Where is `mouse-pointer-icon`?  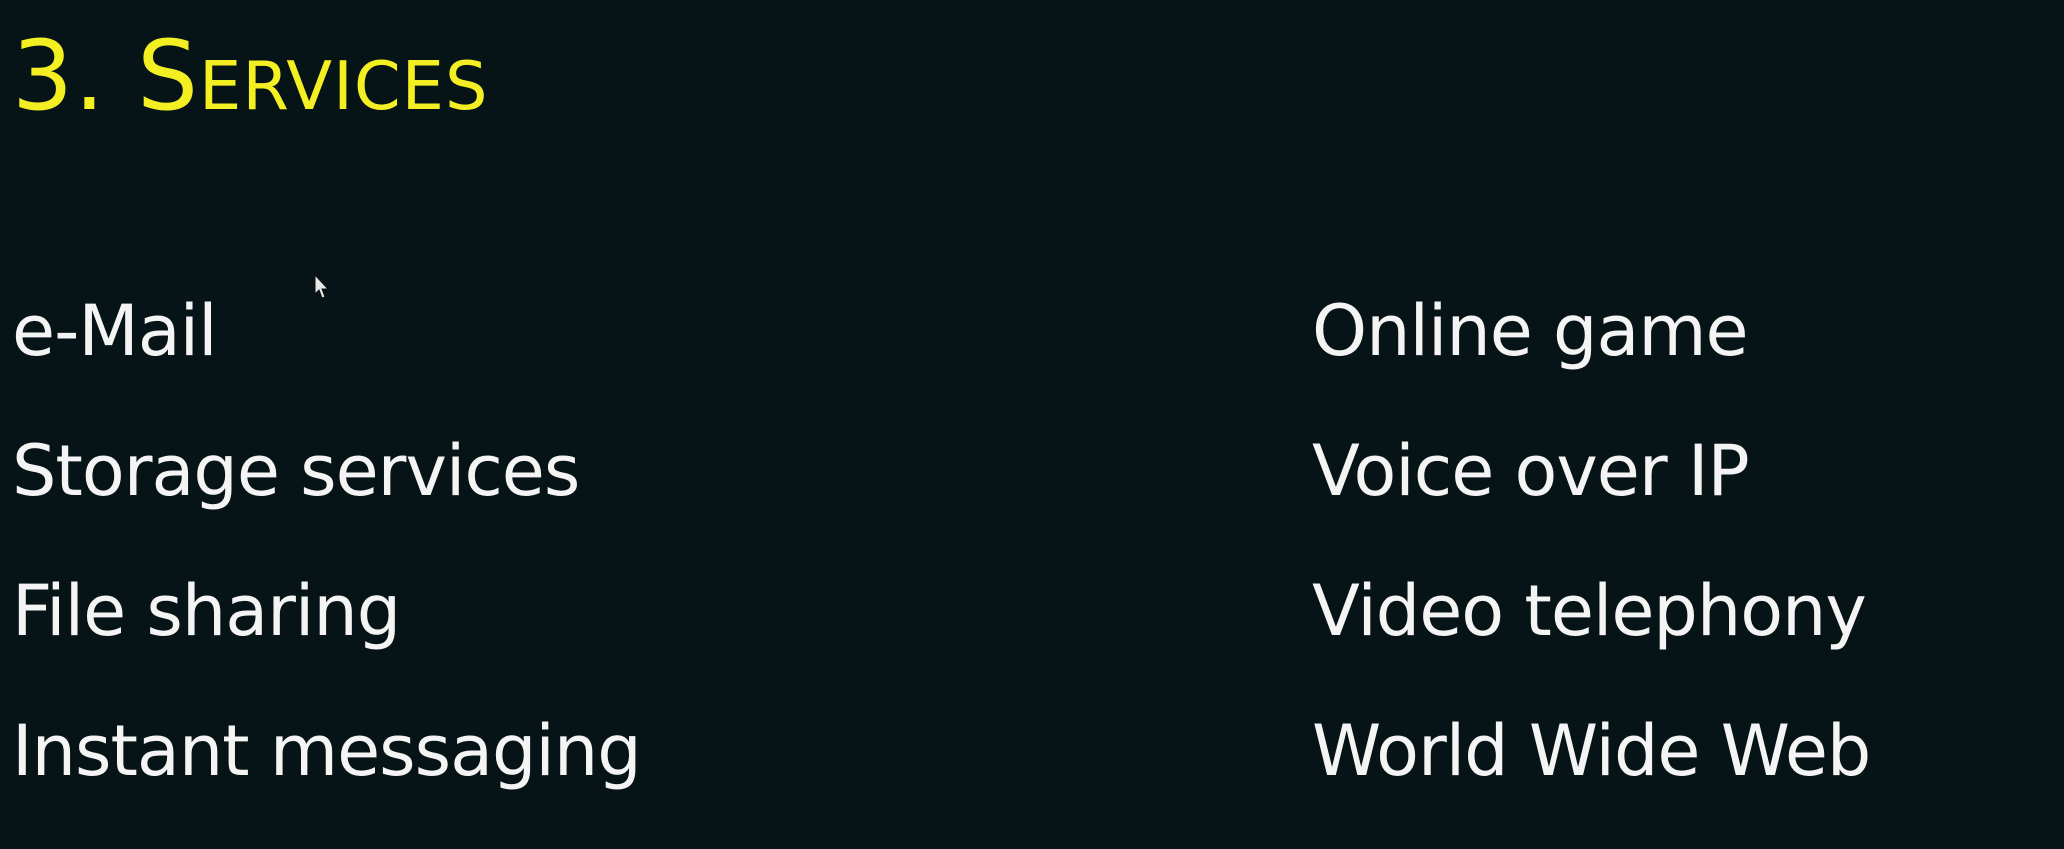 mouse-pointer-icon is located at coordinates (322, 286).